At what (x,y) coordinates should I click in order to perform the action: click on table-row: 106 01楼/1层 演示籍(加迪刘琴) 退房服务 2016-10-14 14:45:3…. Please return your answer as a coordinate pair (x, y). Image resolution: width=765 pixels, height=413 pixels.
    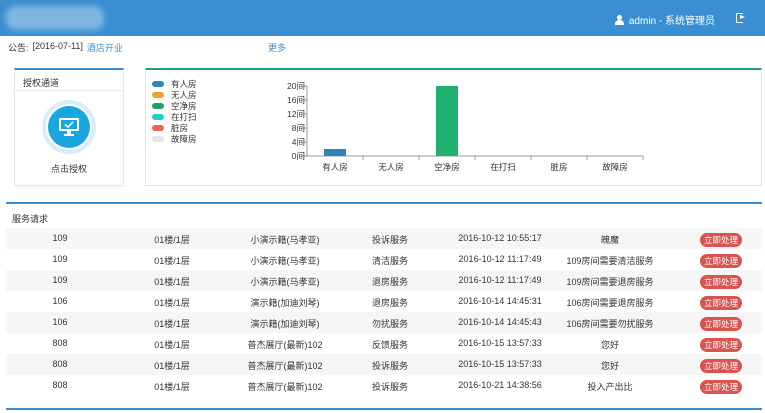
    Looking at the image, I should click on (384, 301).